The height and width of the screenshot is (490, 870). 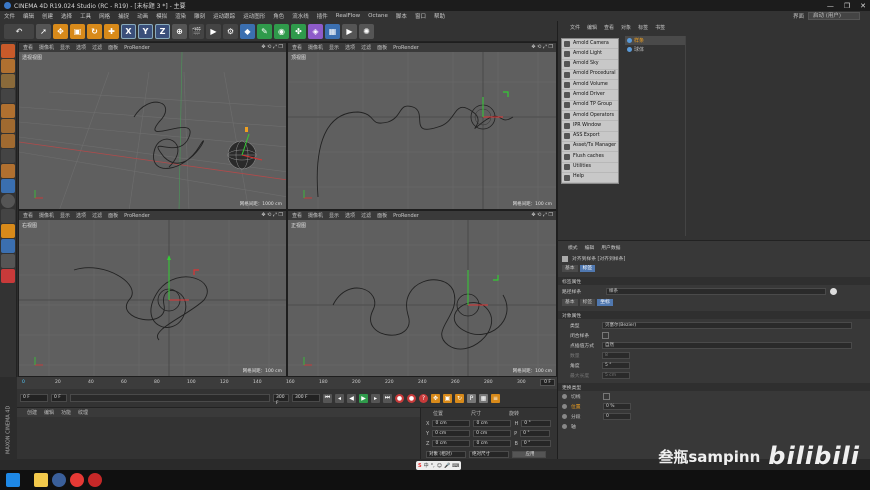 I want to click on file-explorer-icon, so click(x=41, y=480).